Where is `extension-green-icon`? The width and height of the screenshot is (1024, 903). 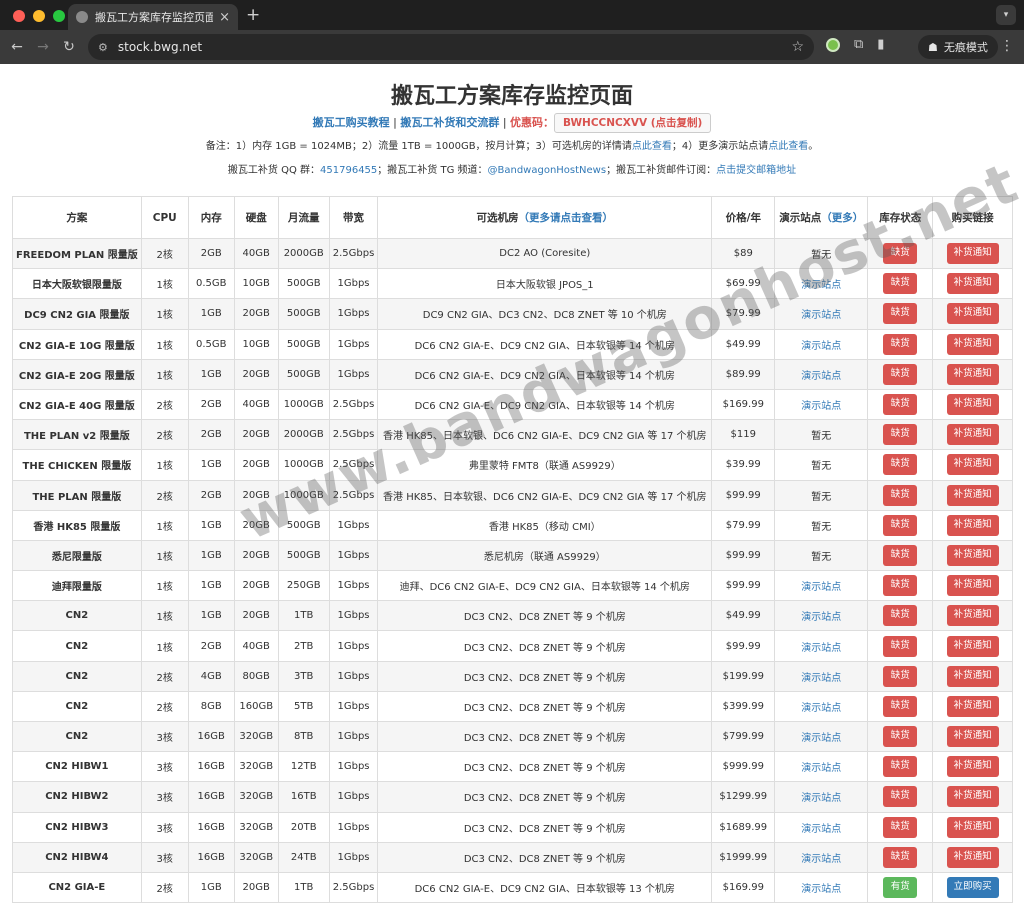 extension-green-icon is located at coordinates (833, 44).